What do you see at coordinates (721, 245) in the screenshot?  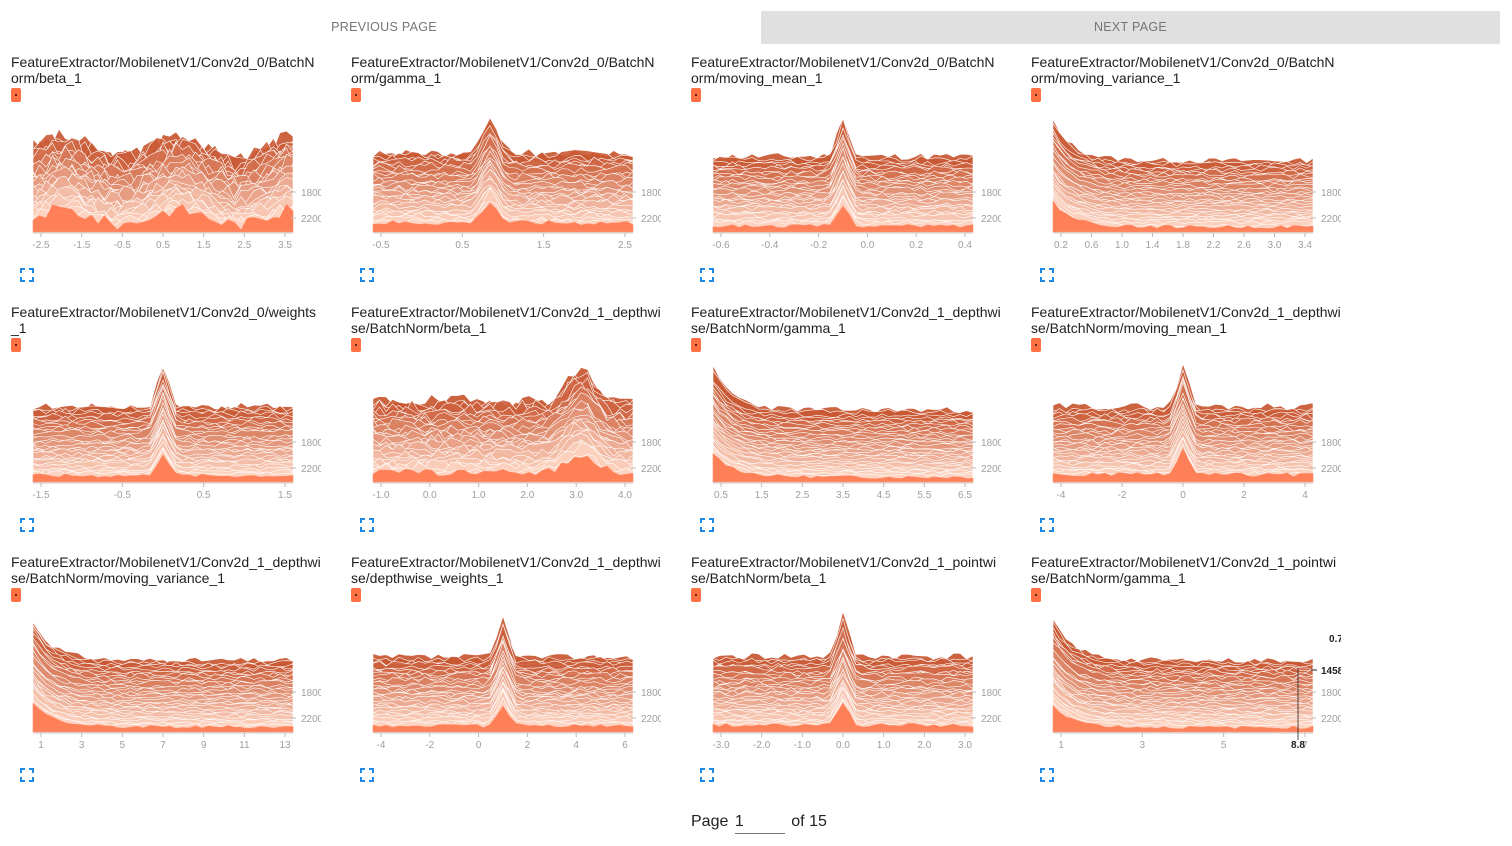 I see `x-tick-label: -0.6` at bounding box center [721, 245].